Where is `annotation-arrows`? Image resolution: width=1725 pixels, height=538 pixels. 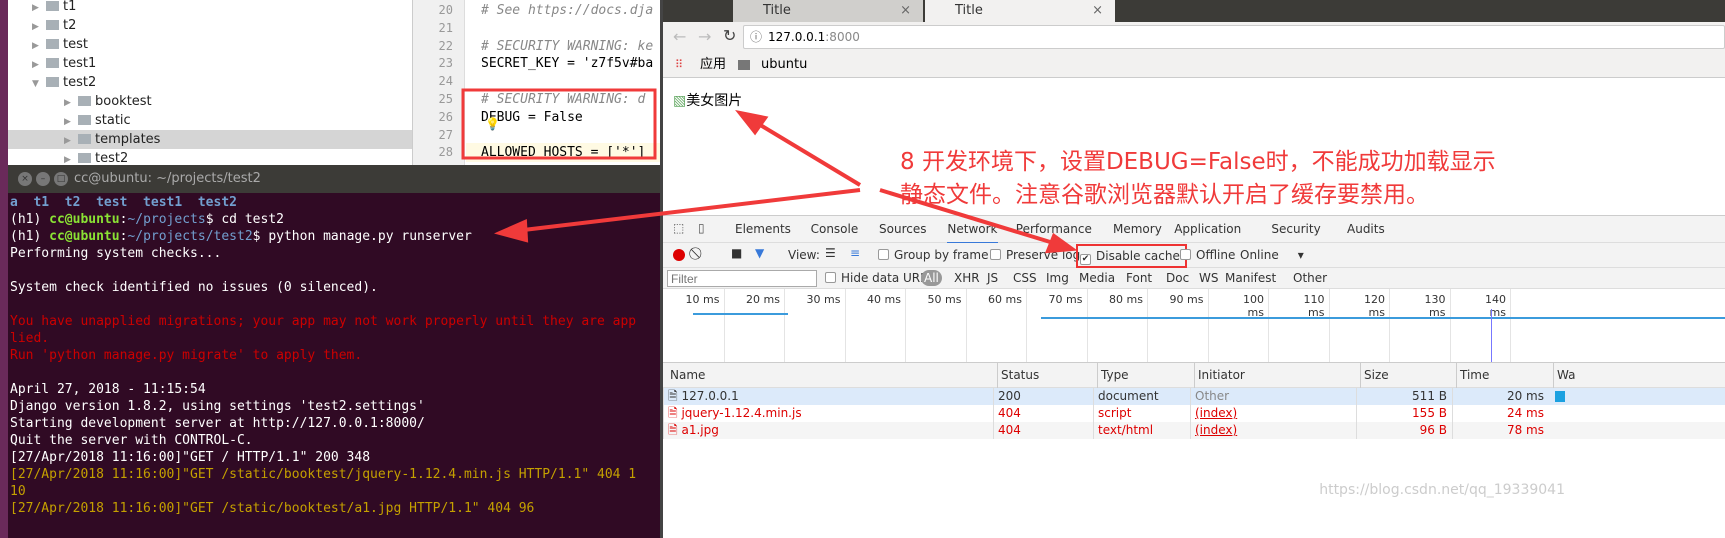 annotation-arrows is located at coordinates (769, 171).